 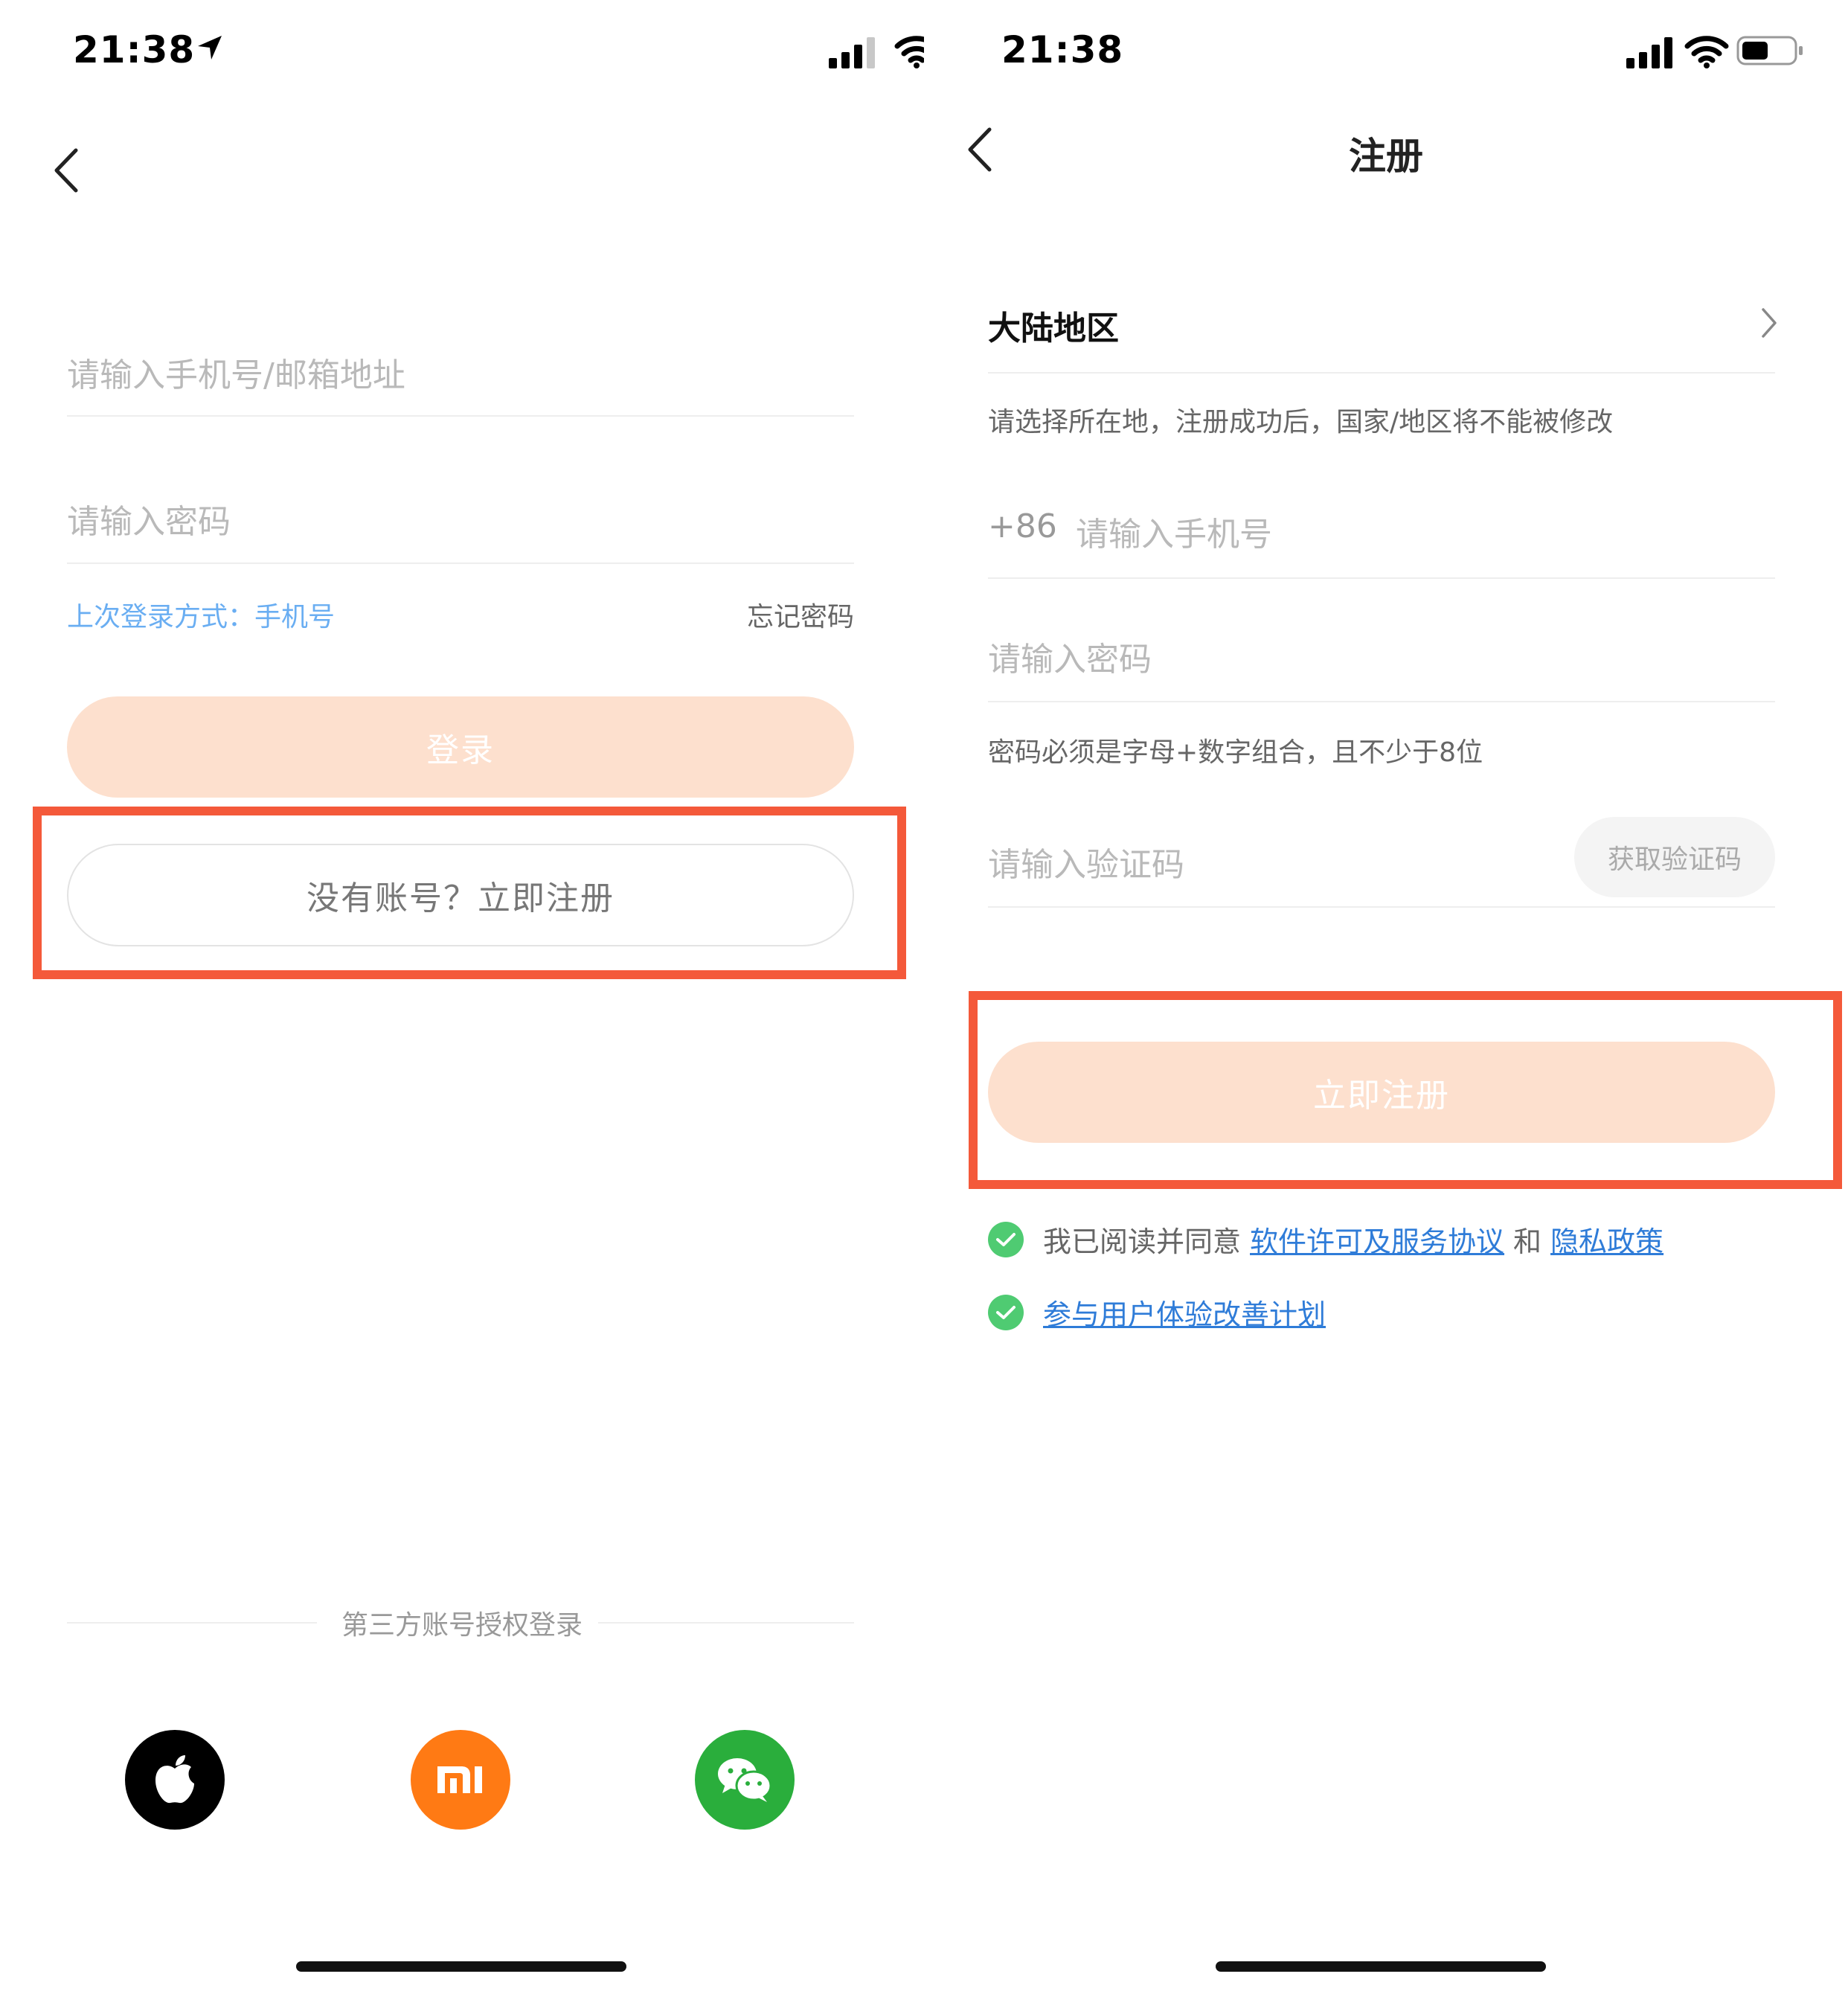 I want to click on wechat-login-button, so click(x=745, y=1780).